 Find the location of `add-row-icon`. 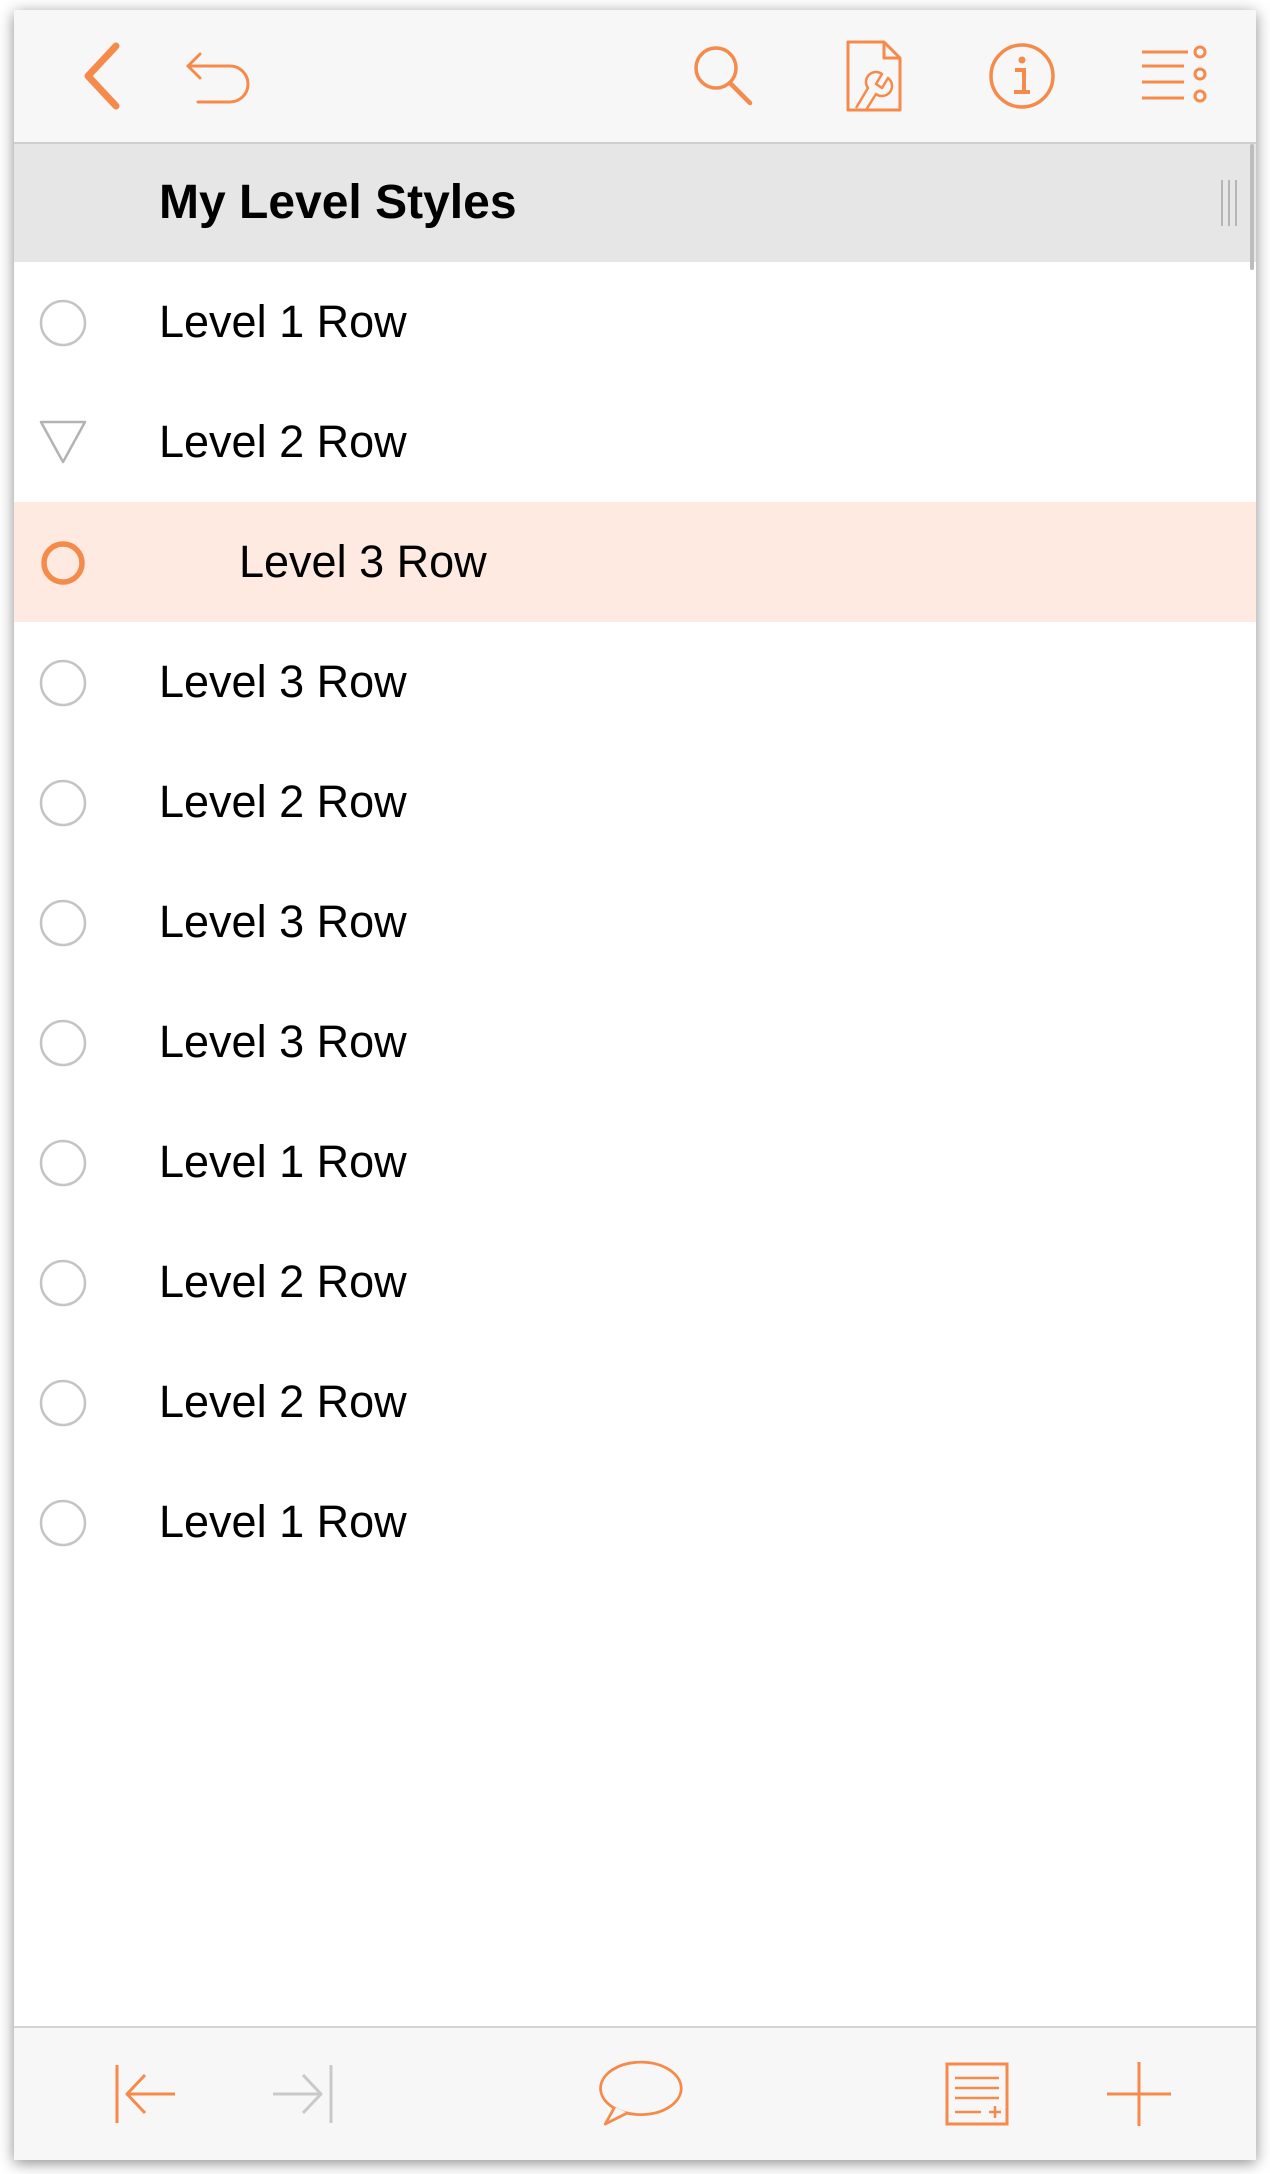

add-row-icon is located at coordinates (977, 2094).